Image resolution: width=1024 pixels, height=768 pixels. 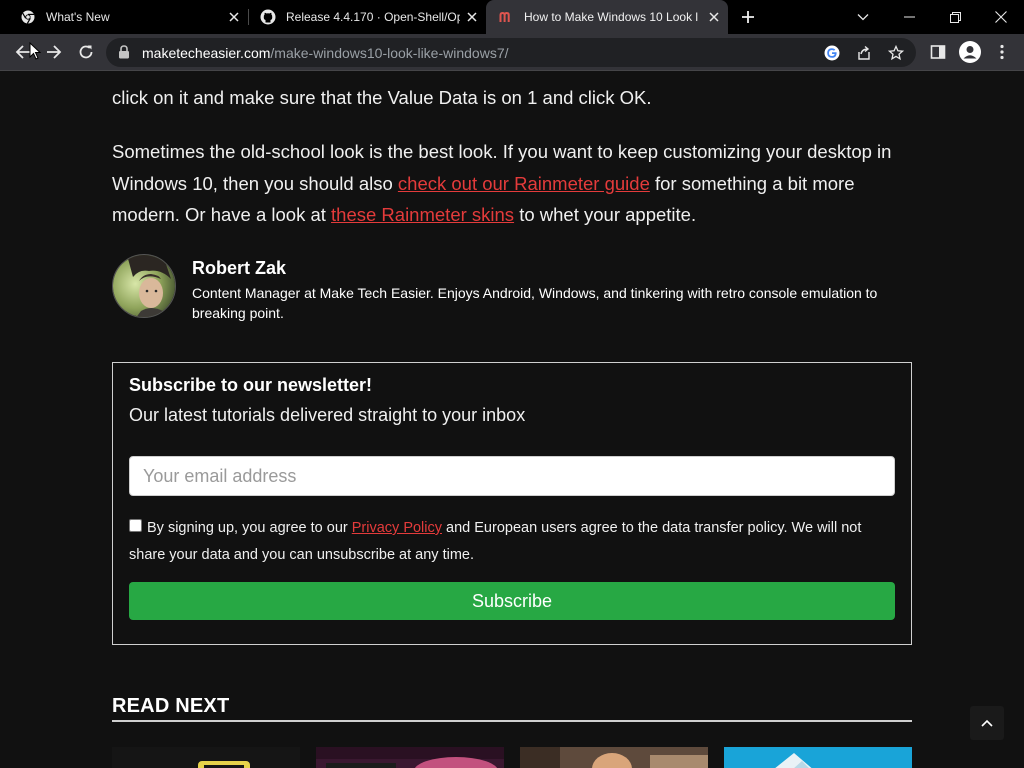 What do you see at coordinates (86, 52) in the screenshot?
I see `reload-icon` at bounding box center [86, 52].